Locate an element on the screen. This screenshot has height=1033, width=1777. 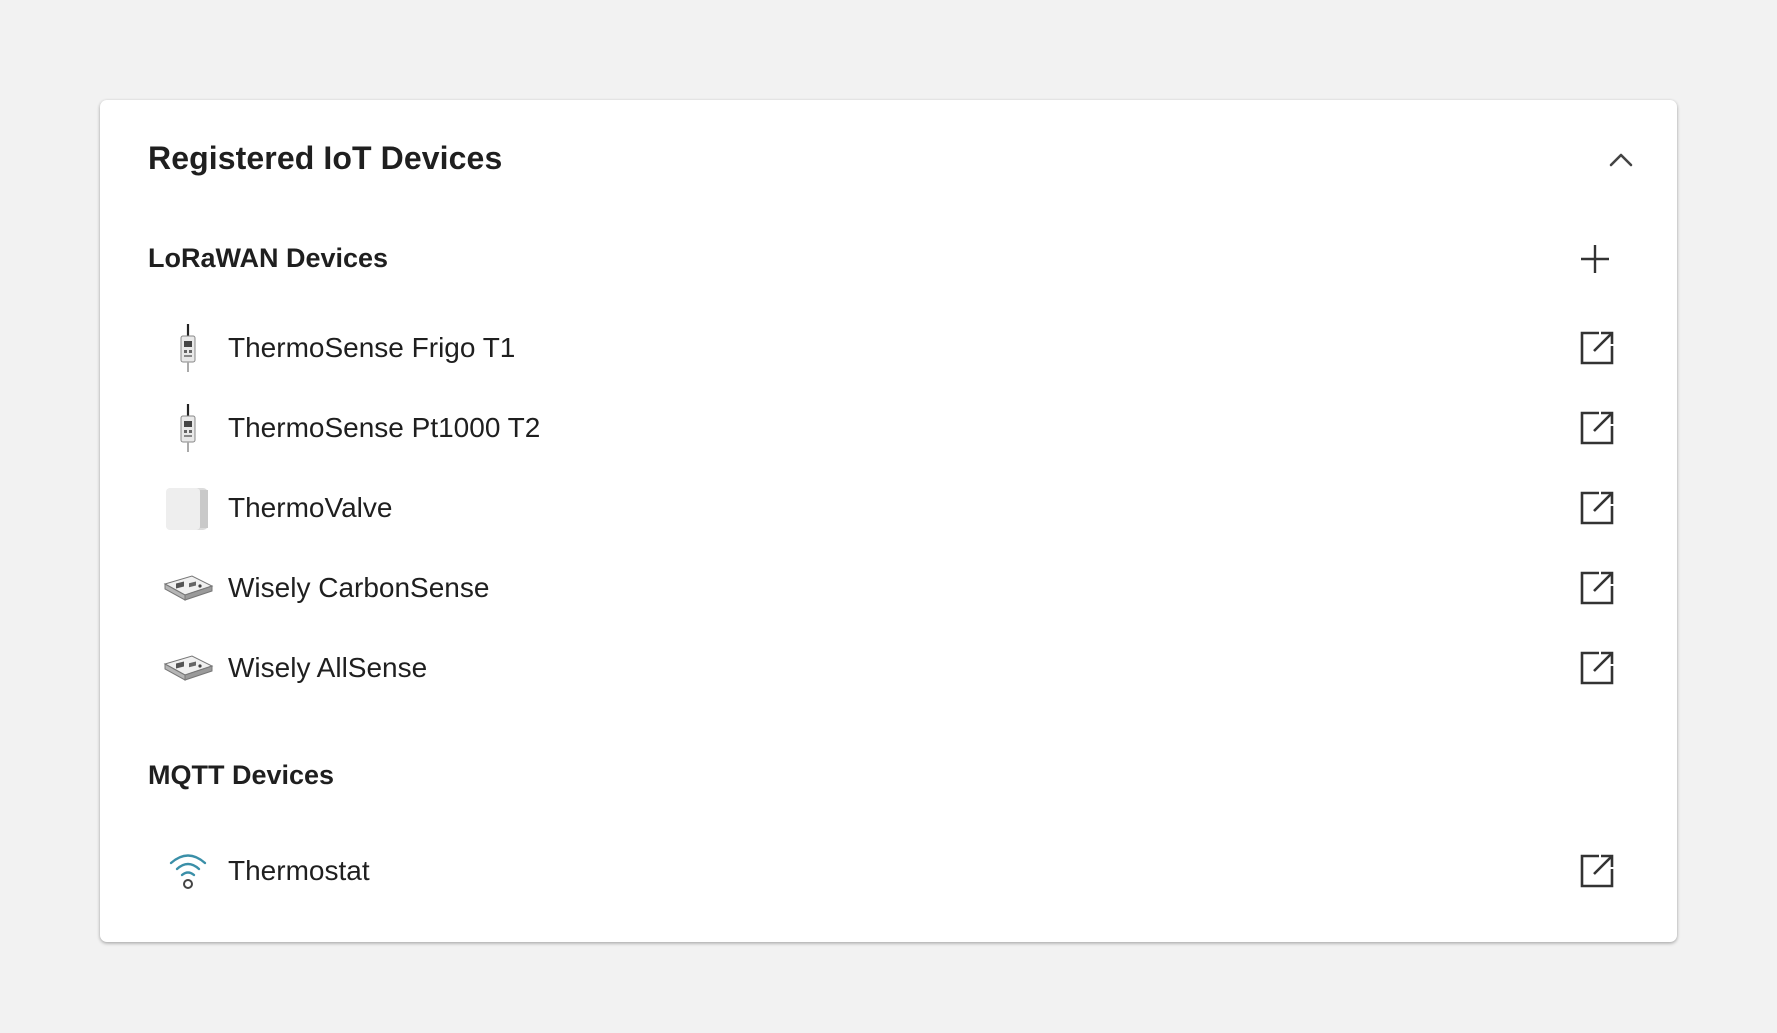
chevron-up-icon is located at coordinates (1621, 160).